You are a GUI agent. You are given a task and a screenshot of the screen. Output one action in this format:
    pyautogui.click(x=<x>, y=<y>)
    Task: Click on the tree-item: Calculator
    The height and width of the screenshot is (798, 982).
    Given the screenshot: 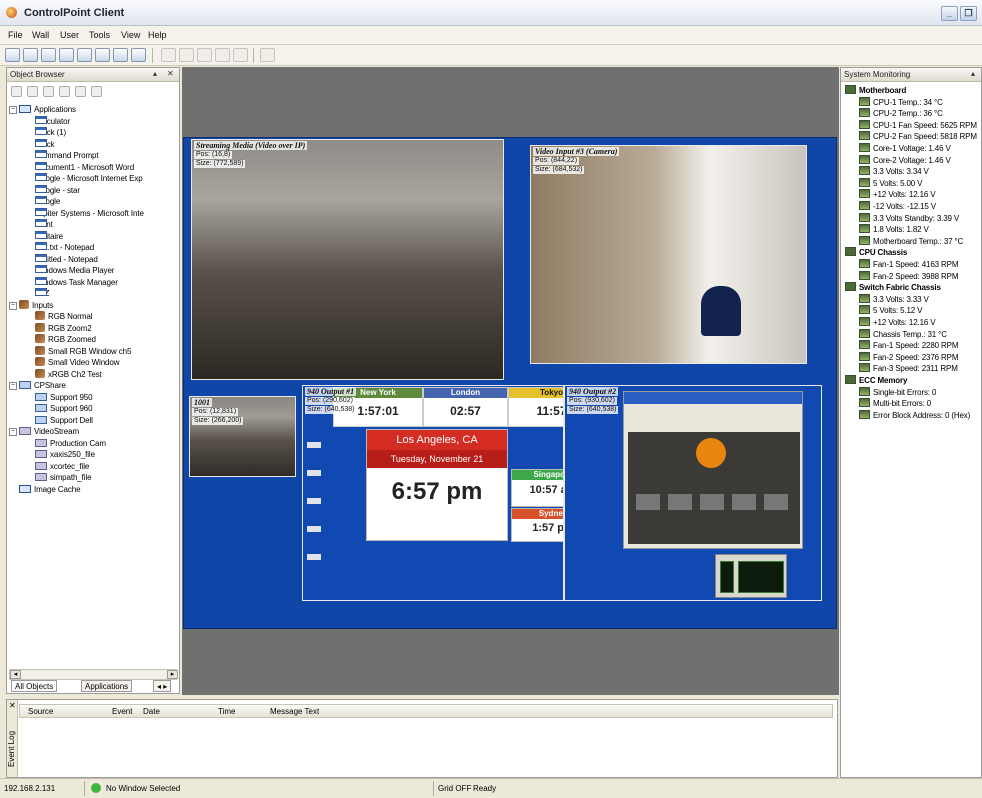 What is the action you would take?
    pyautogui.click(x=52, y=121)
    